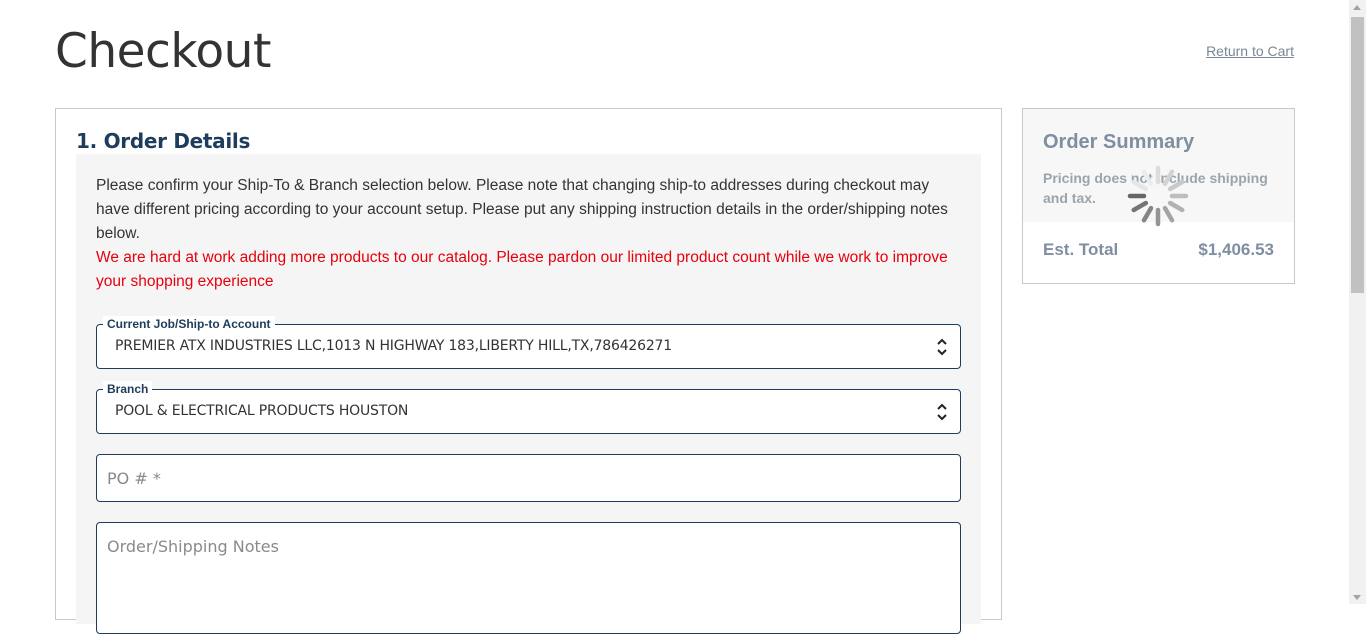 The image size is (1366, 634). Describe the element at coordinates (163, 51) in the screenshot. I see `page-title: Checkout` at that location.